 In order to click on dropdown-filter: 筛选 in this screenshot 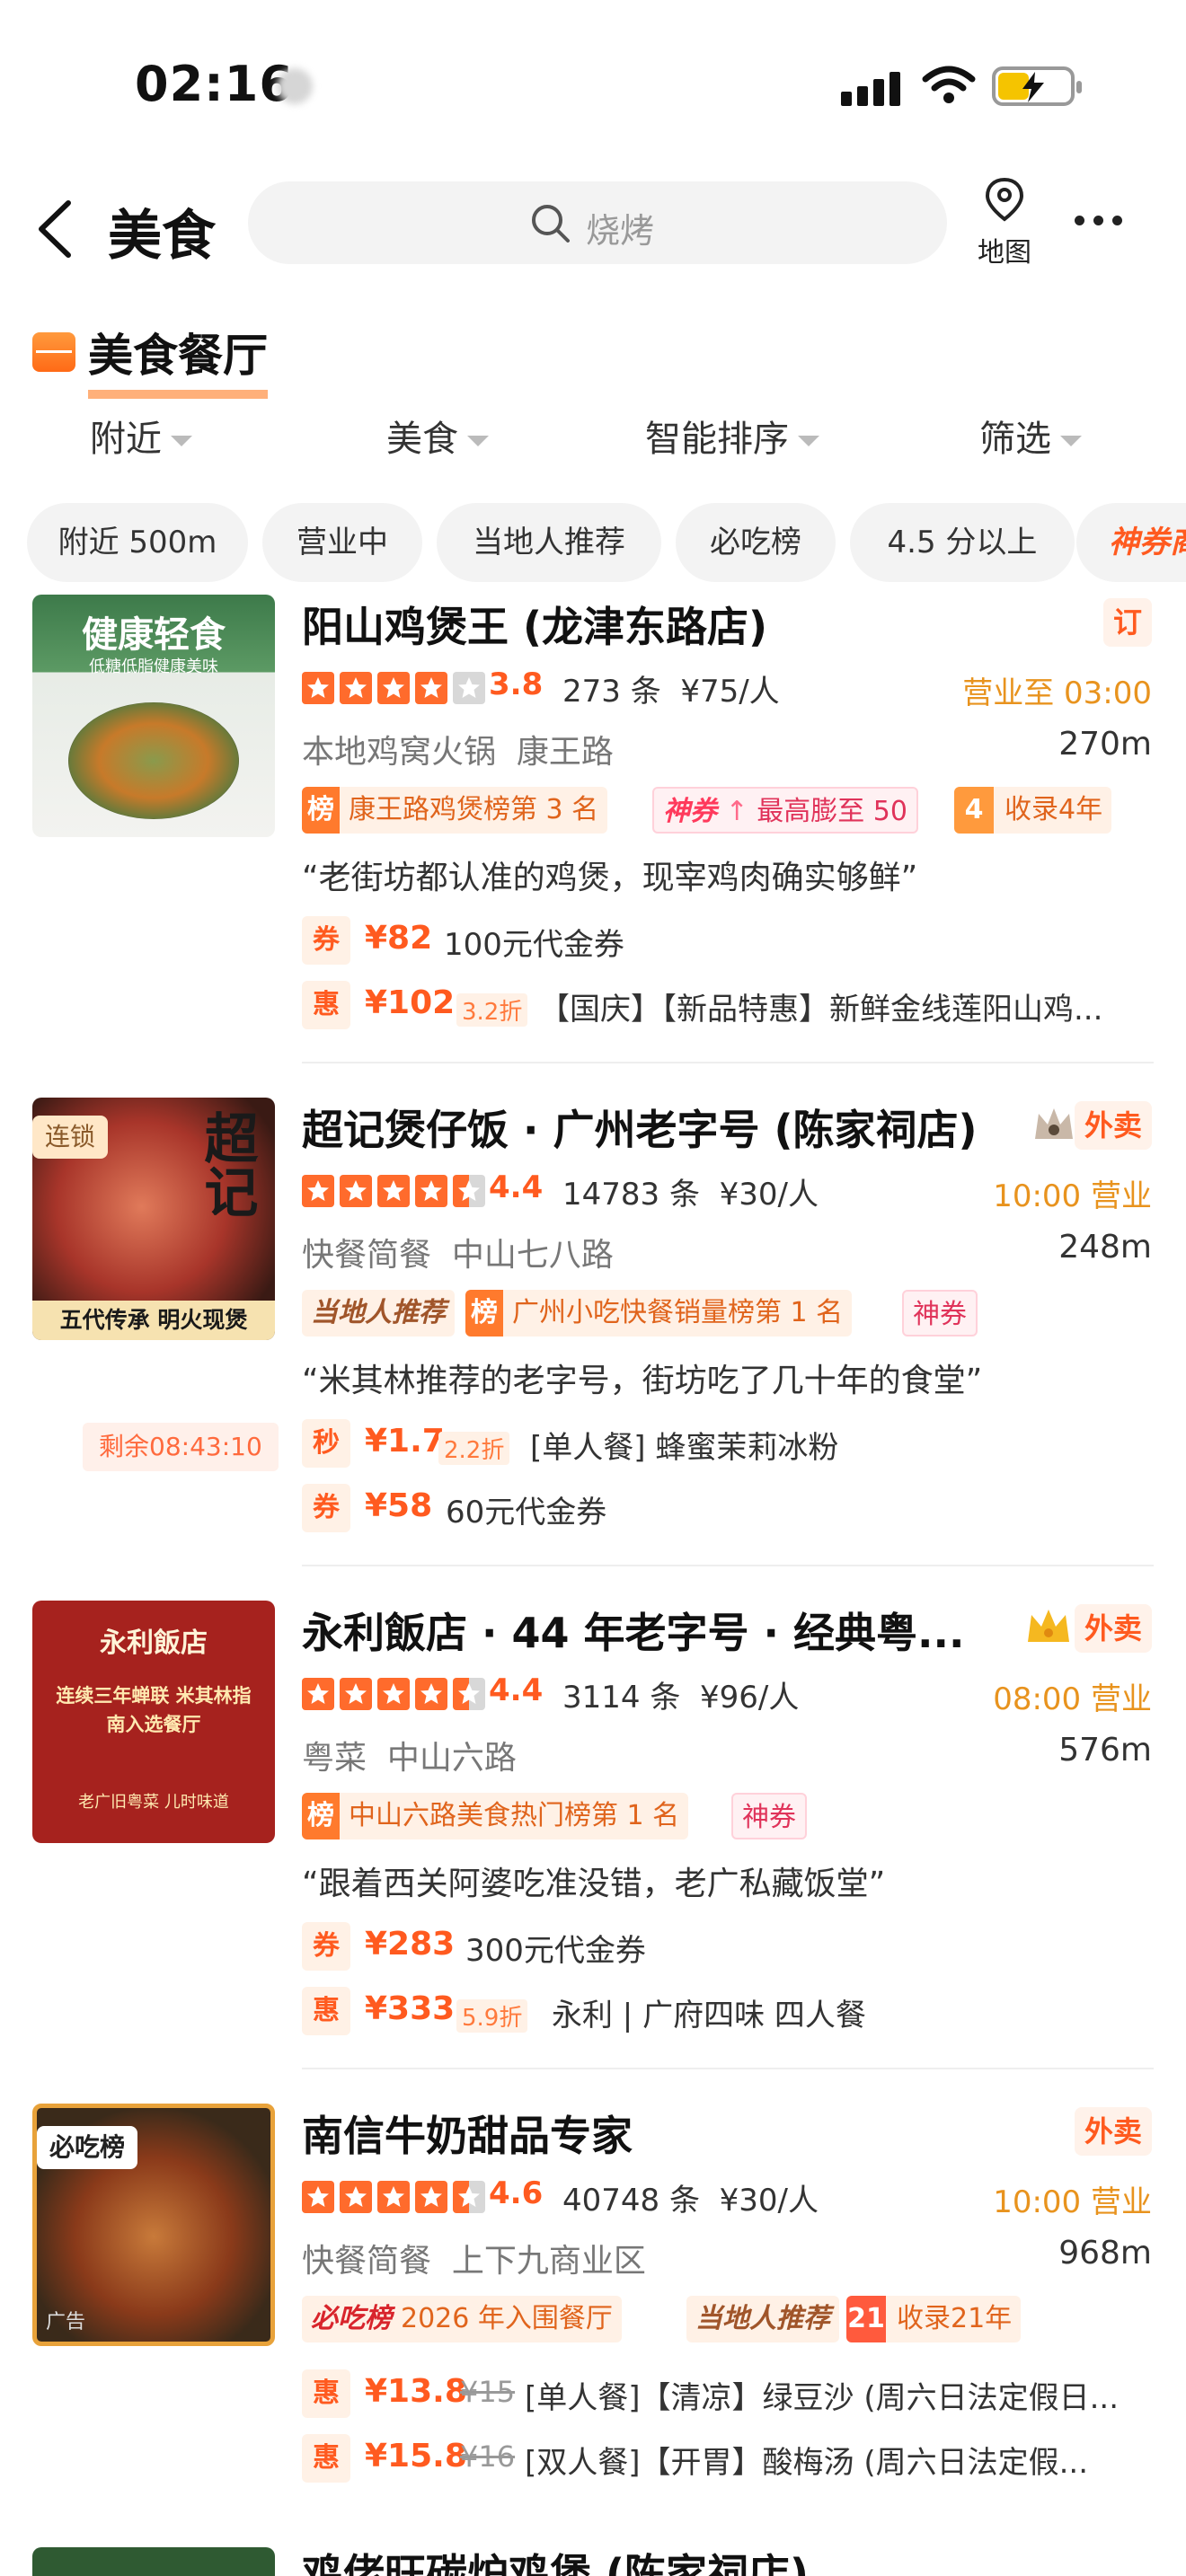, I will do `click(1030, 436)`.